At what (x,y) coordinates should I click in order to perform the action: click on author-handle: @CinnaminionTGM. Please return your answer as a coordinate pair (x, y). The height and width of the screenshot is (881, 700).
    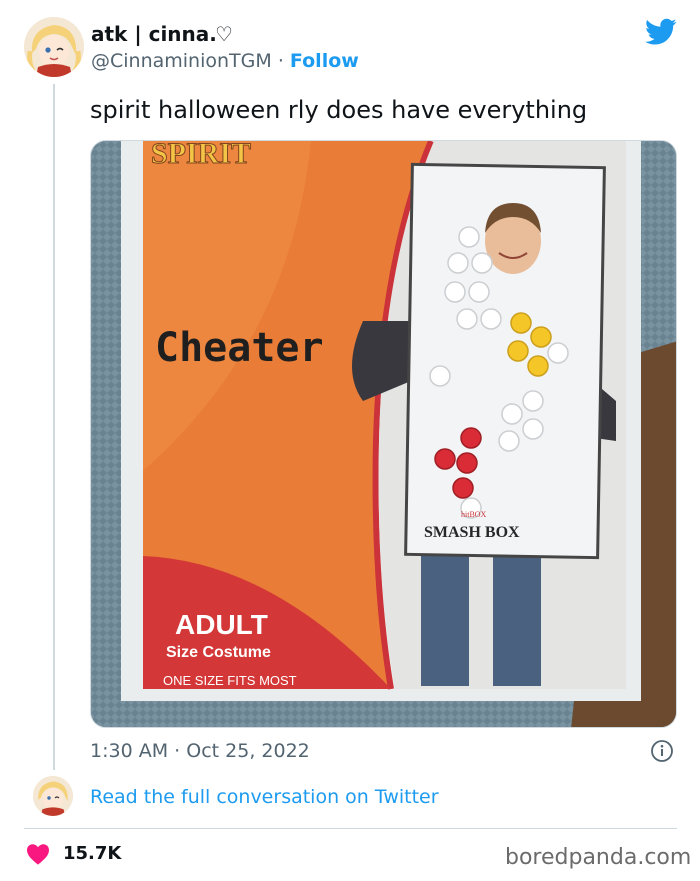
    Looking at the image, I should click on (181, 61).